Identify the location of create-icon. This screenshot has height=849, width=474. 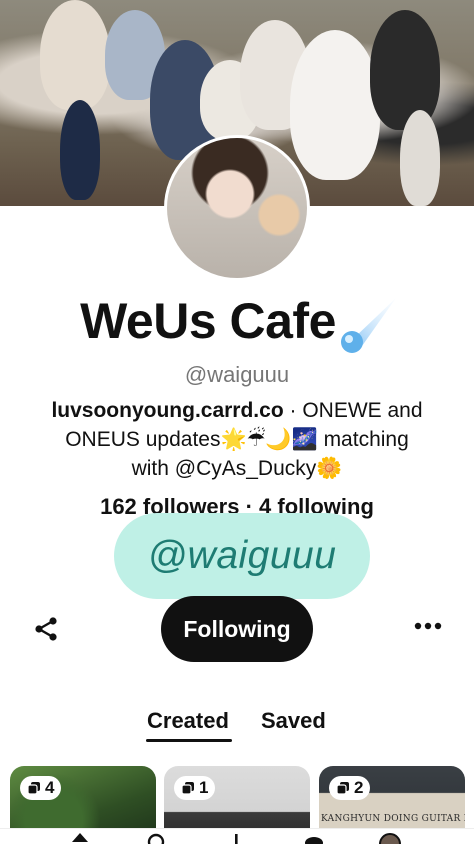
(236, 837).